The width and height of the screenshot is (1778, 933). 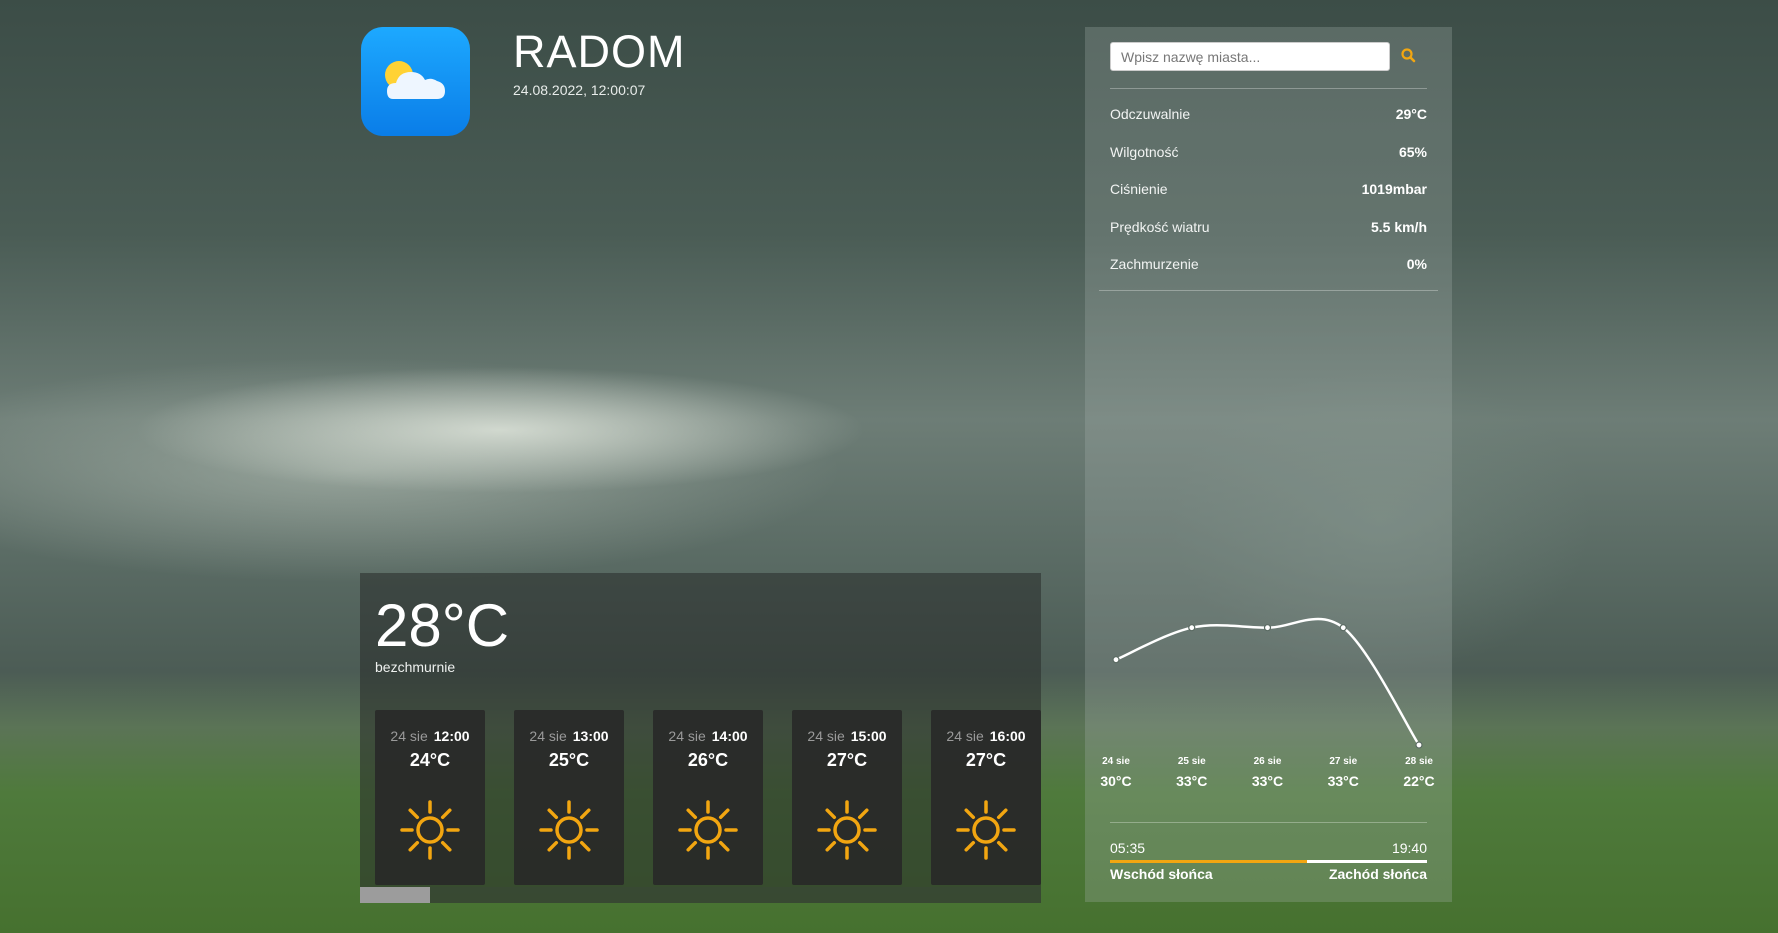 I want to click on sun-times: 05:35 19:40, so click(x=1268, y=849).